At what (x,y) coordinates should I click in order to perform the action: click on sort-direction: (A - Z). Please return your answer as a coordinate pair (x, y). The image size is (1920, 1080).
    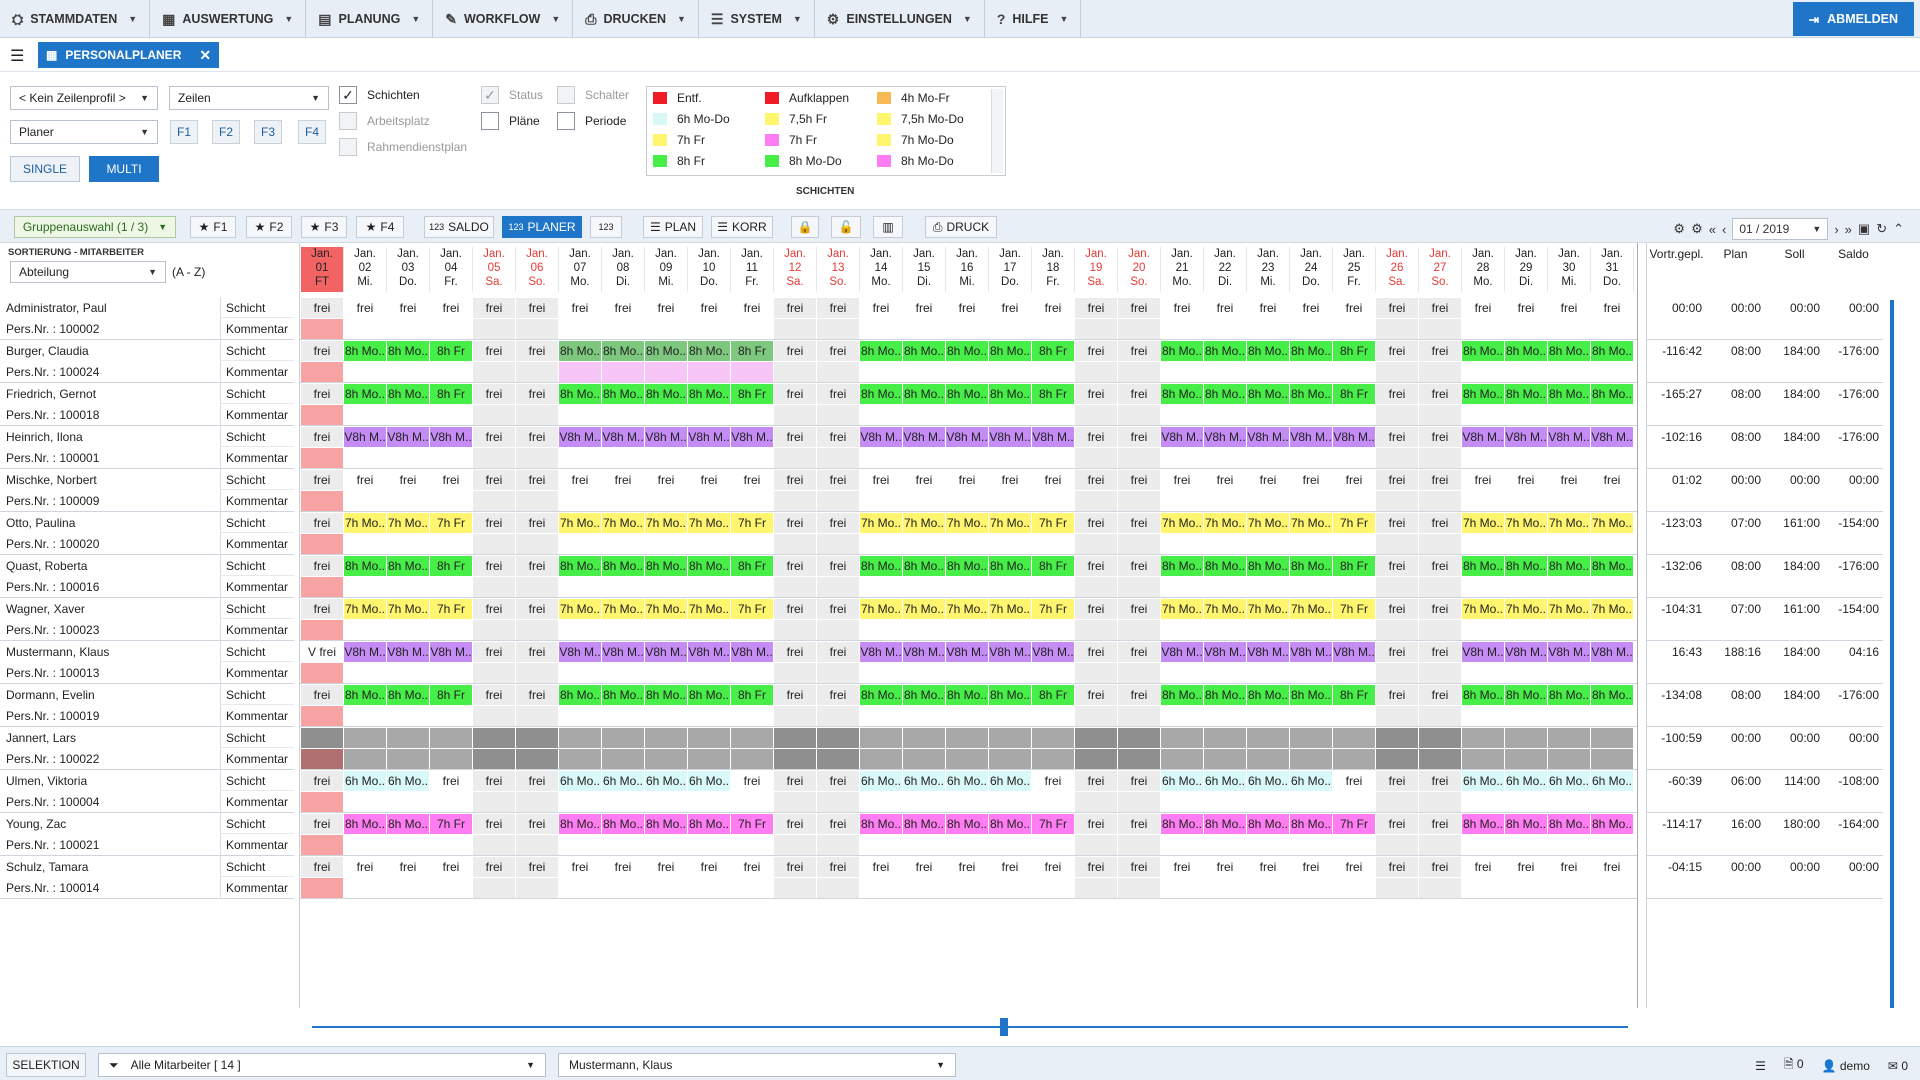
    Looking at the image, I should click on (188, 272).